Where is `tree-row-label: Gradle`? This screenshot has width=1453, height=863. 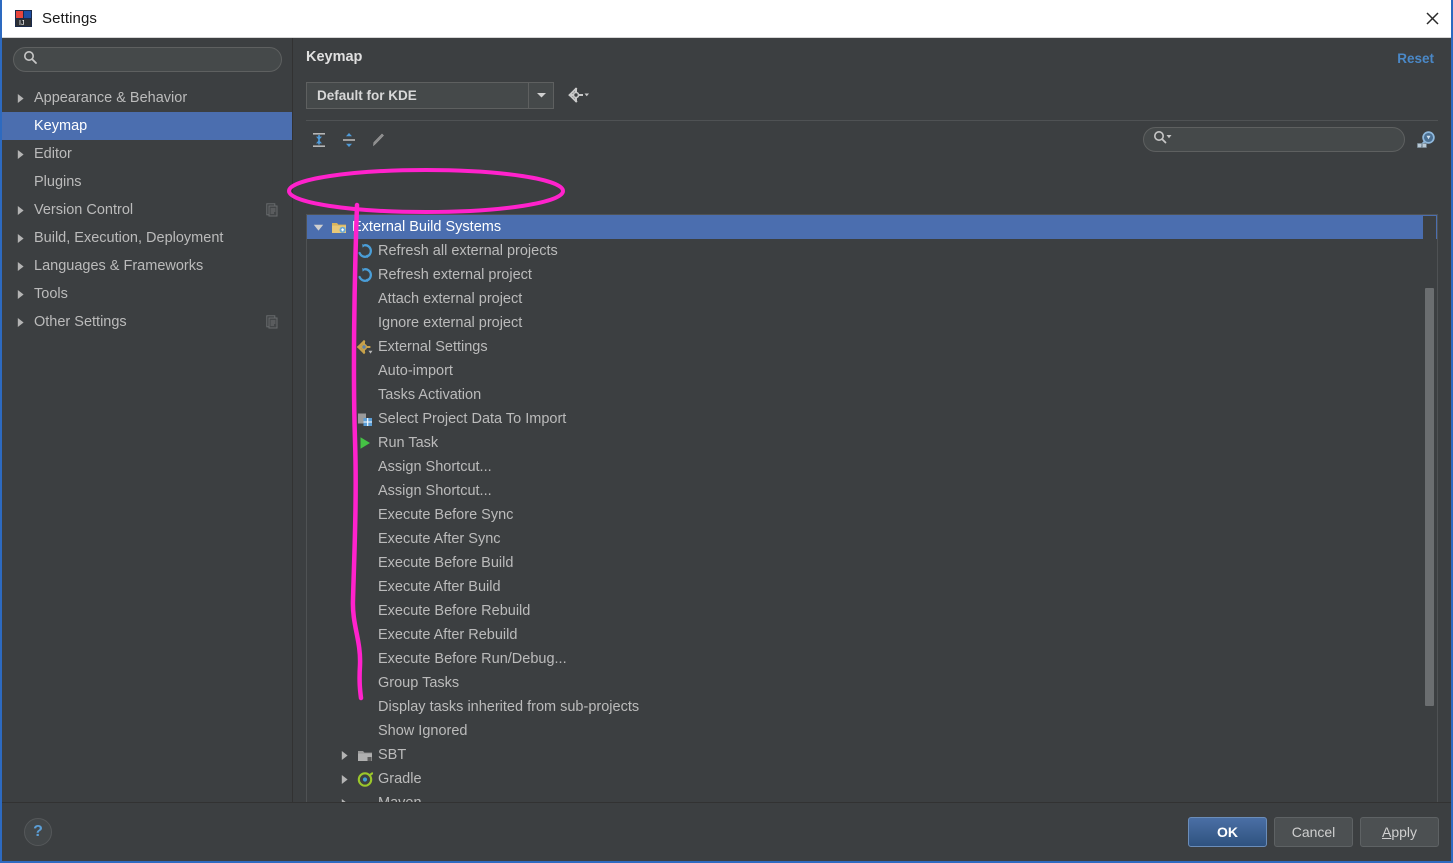
tree-row-label: Gradle is located at coordinates (400, 779).